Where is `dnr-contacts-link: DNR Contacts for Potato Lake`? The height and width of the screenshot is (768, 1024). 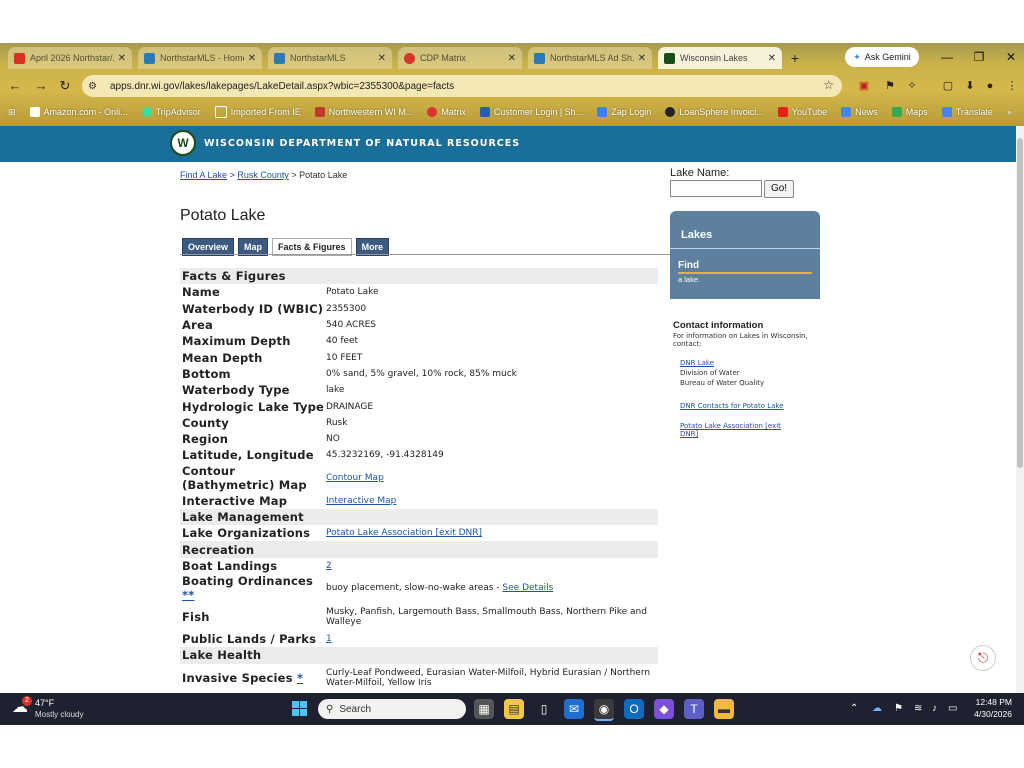
dnr-contacts-link: DNR Contacts for Potato Lake is located at coordinates (732, 406).